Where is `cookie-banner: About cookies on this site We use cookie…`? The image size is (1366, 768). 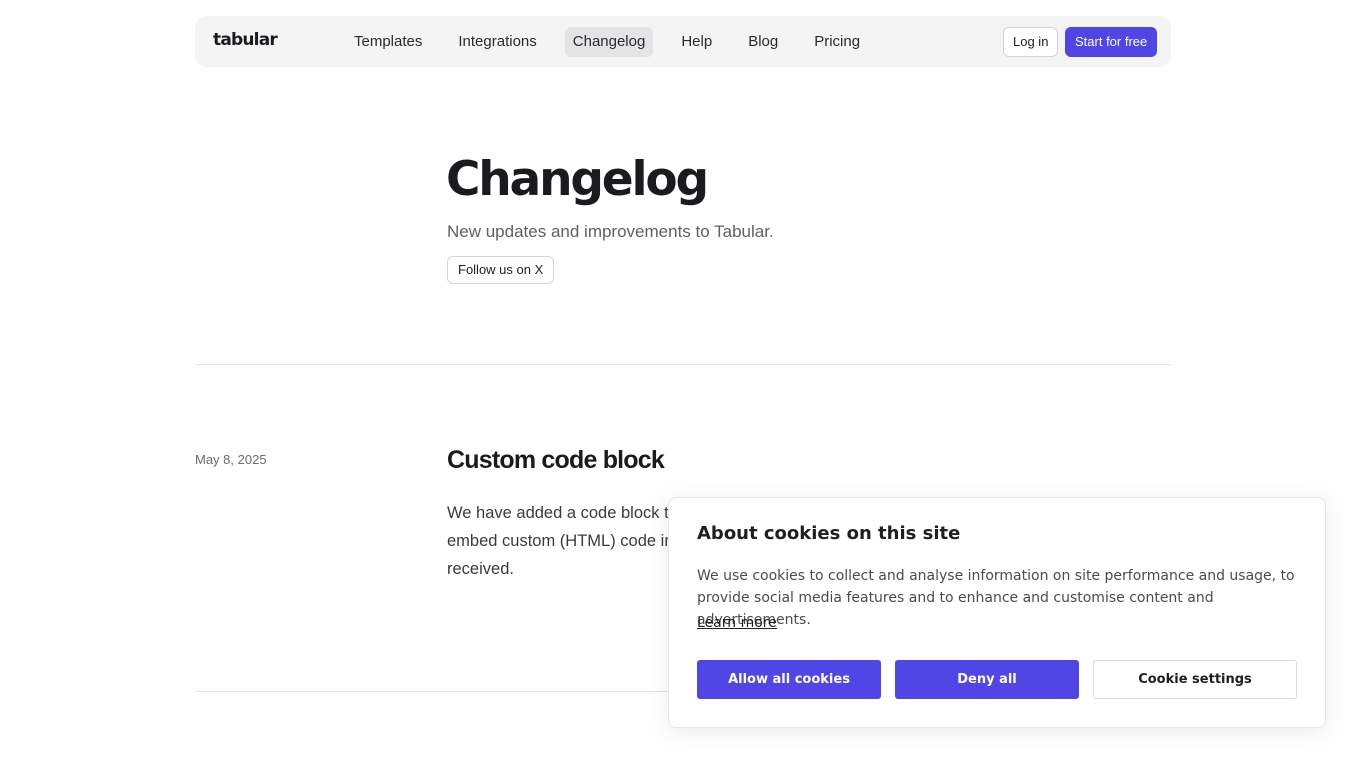
cookie-banner: About cookies on this site We use cookie… is located at coordinates (997, 612).